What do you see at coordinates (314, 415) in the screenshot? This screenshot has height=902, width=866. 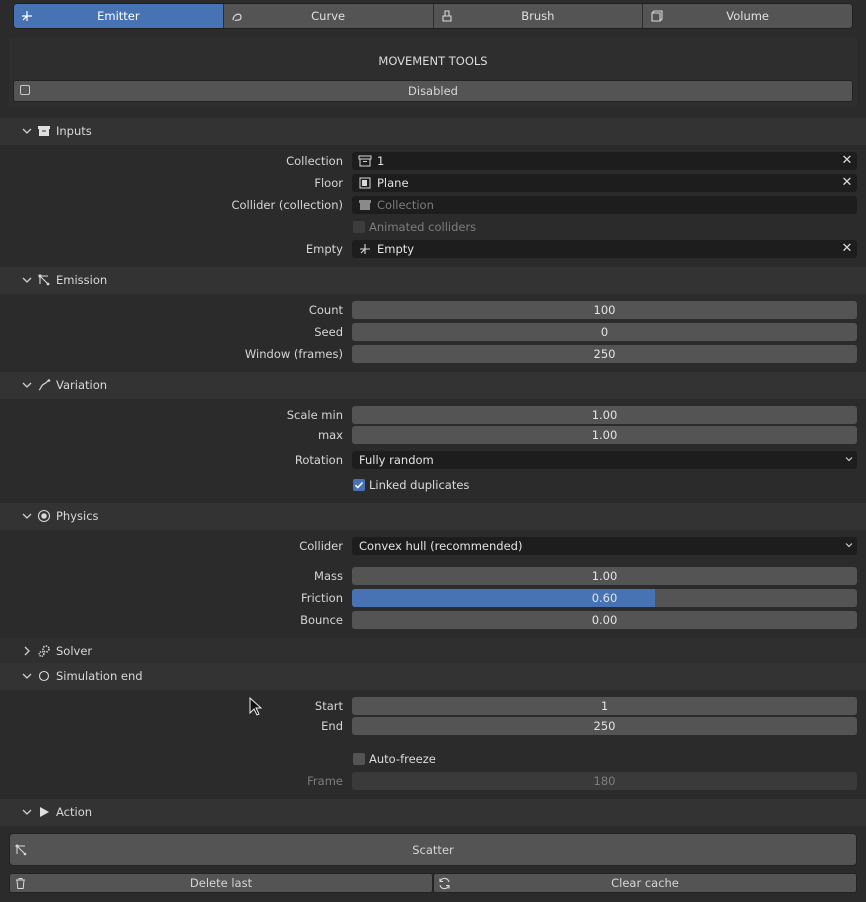 I see `scale-min-label: Scale min` at bounding box center [314, 415].